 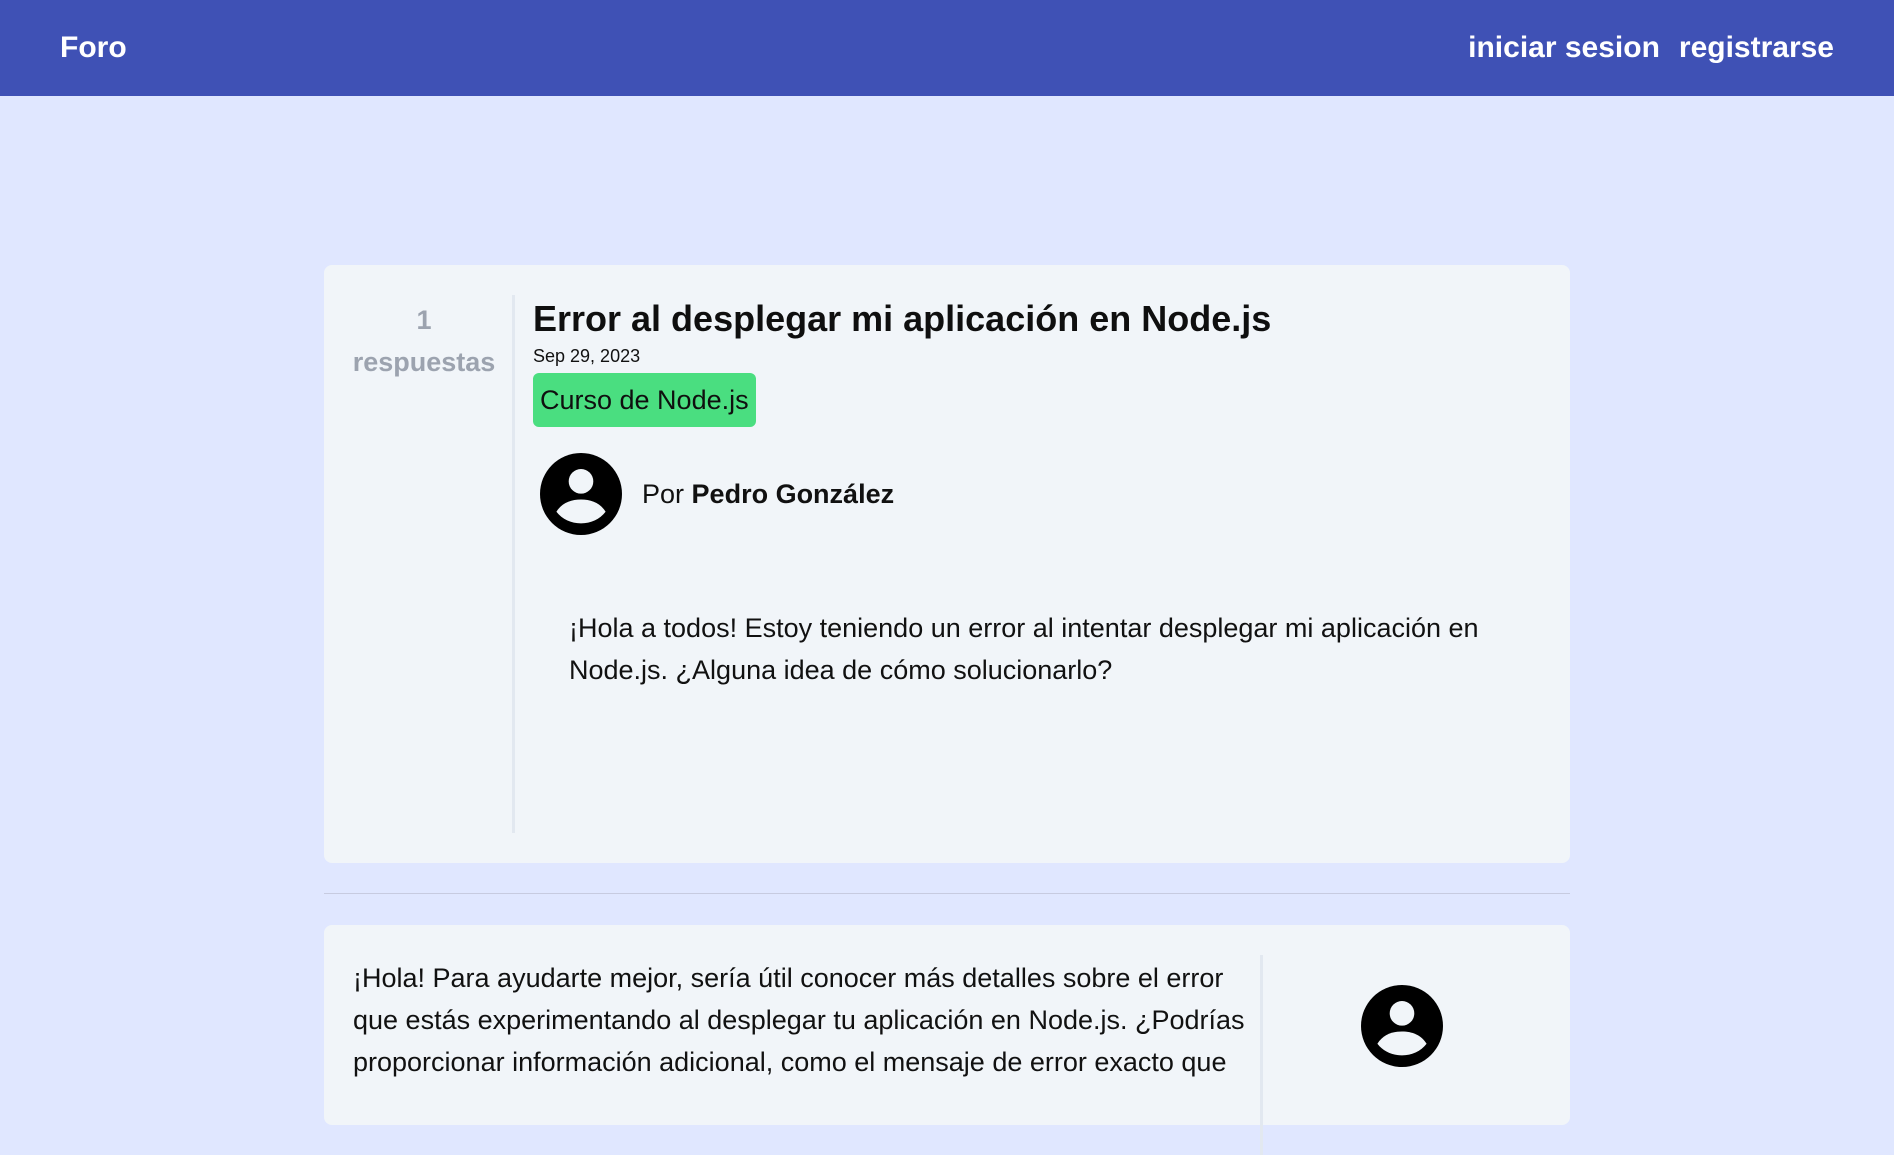 I want to click on author-byline: Por Pedro González, so click(x=768, y=494).